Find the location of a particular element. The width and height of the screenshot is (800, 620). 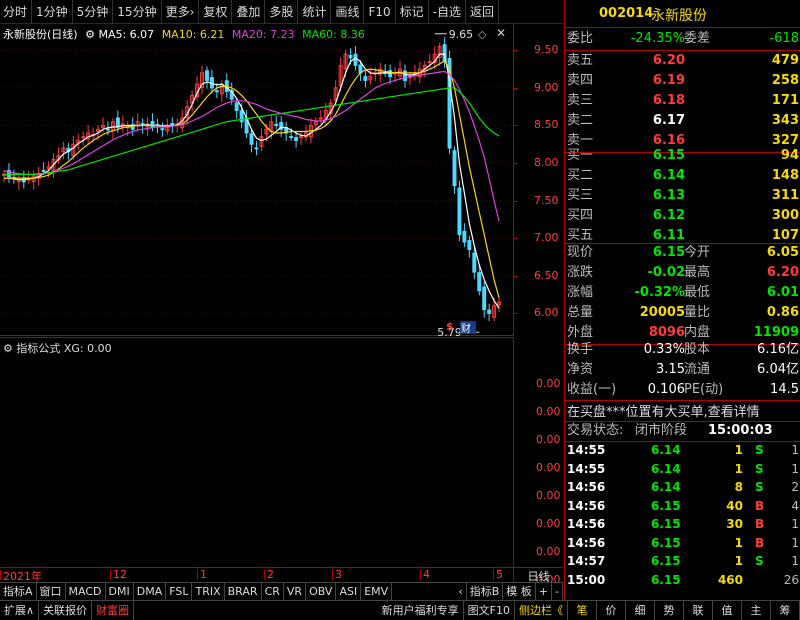

tick-count: 2 is located at coordinates (795, 487).